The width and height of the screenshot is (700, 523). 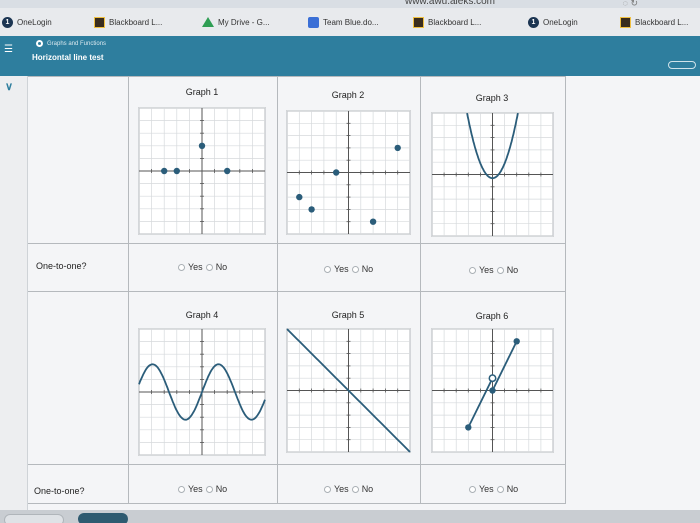 What do you see at coordinates (103, 518) in the screenshot?
I see `bottom-primary-button` at bounding box center [103, 518].